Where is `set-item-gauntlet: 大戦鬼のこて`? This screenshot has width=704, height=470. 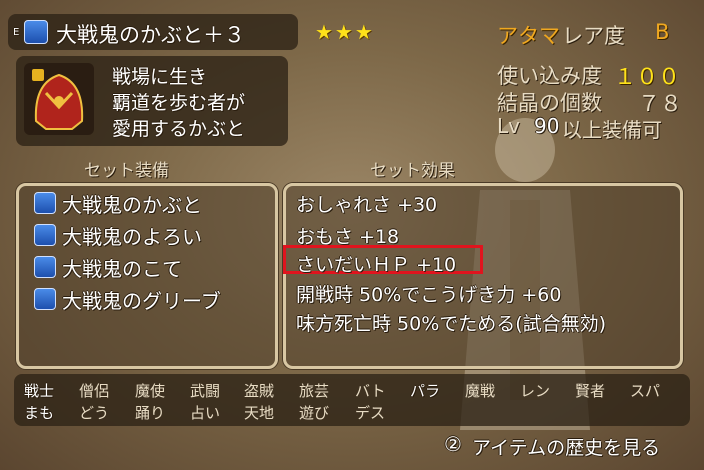 set-item-gauntlet: 大戦鬼のこて is located at coordinates (122, 267).